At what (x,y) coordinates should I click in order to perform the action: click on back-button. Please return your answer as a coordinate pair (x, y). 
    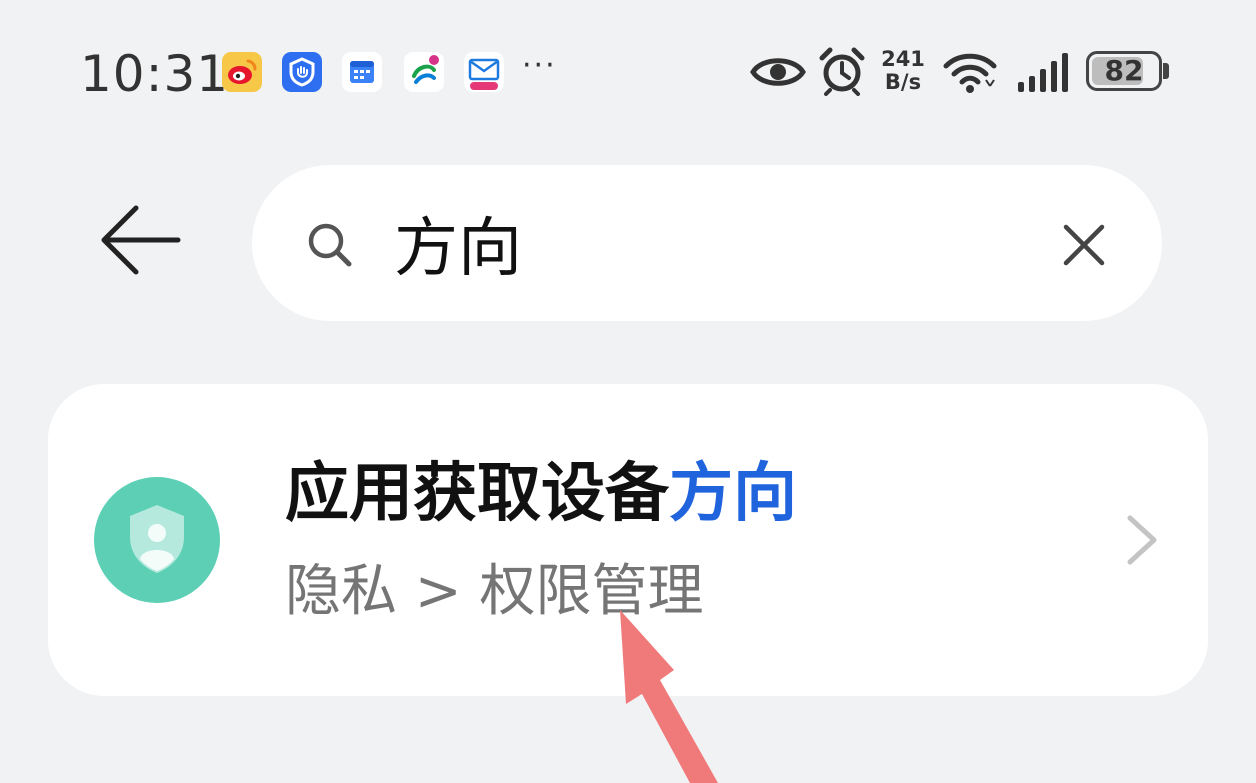
    Looking at the image, I should click on (141, 245).